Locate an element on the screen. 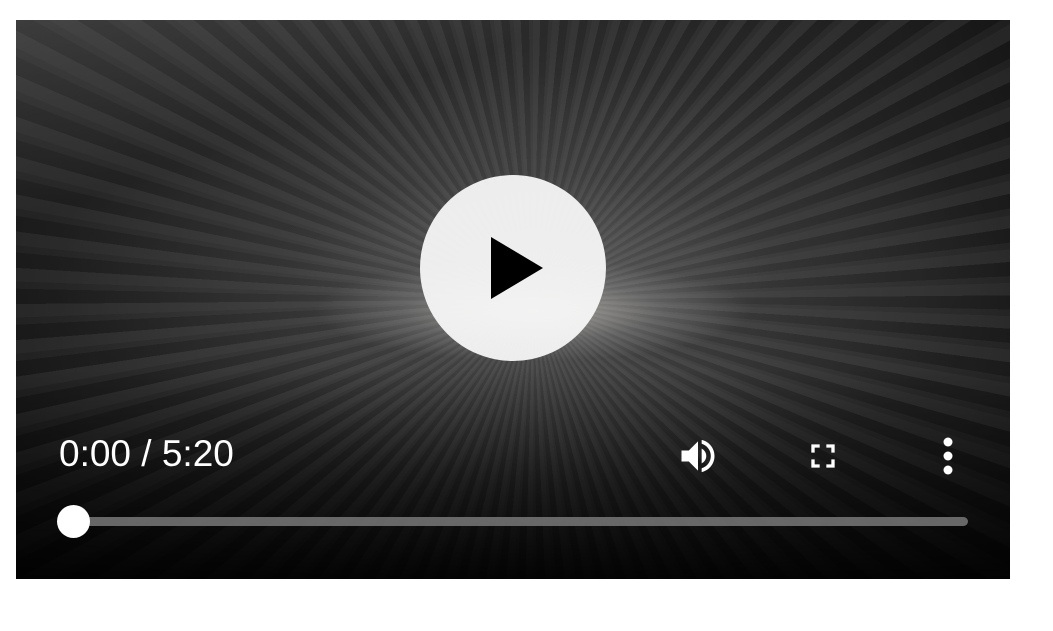 The width and height of the screenshot is (1053, 631). play-button is located at coordinates (513, 268).